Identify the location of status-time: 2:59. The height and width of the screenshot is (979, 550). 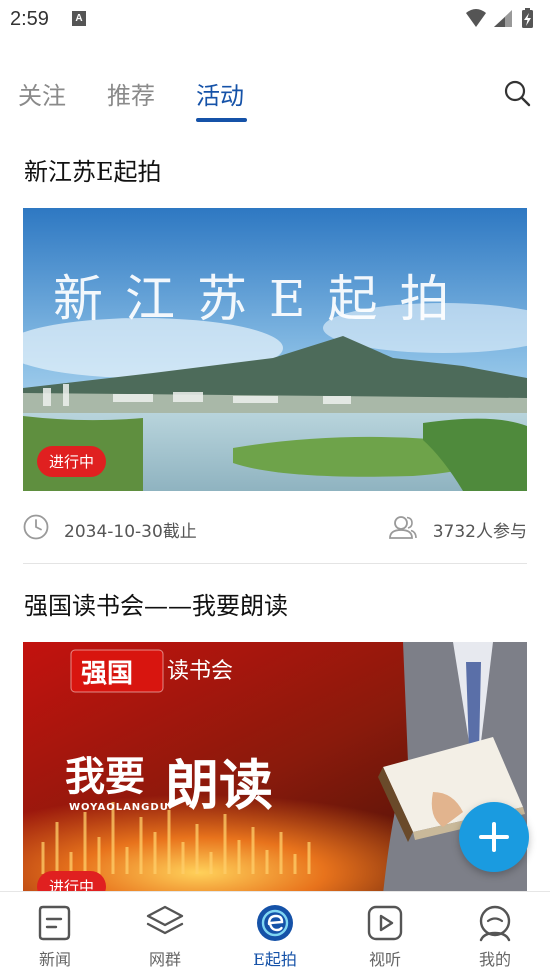
(29, 19).